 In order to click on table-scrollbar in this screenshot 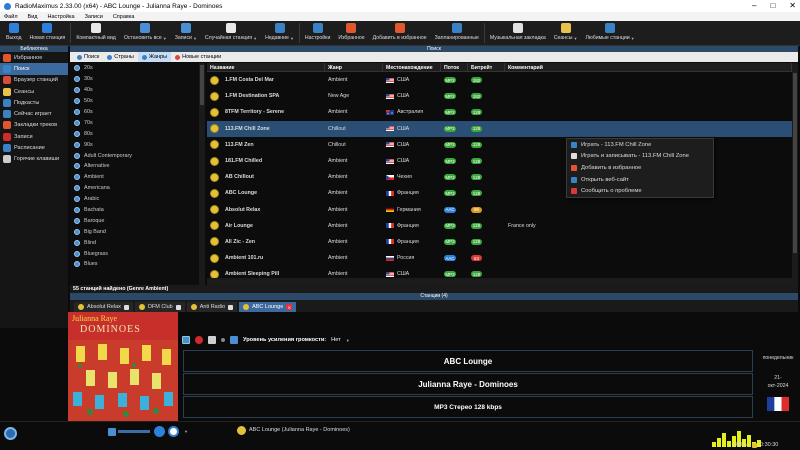, I will do `click(795, 174)`.